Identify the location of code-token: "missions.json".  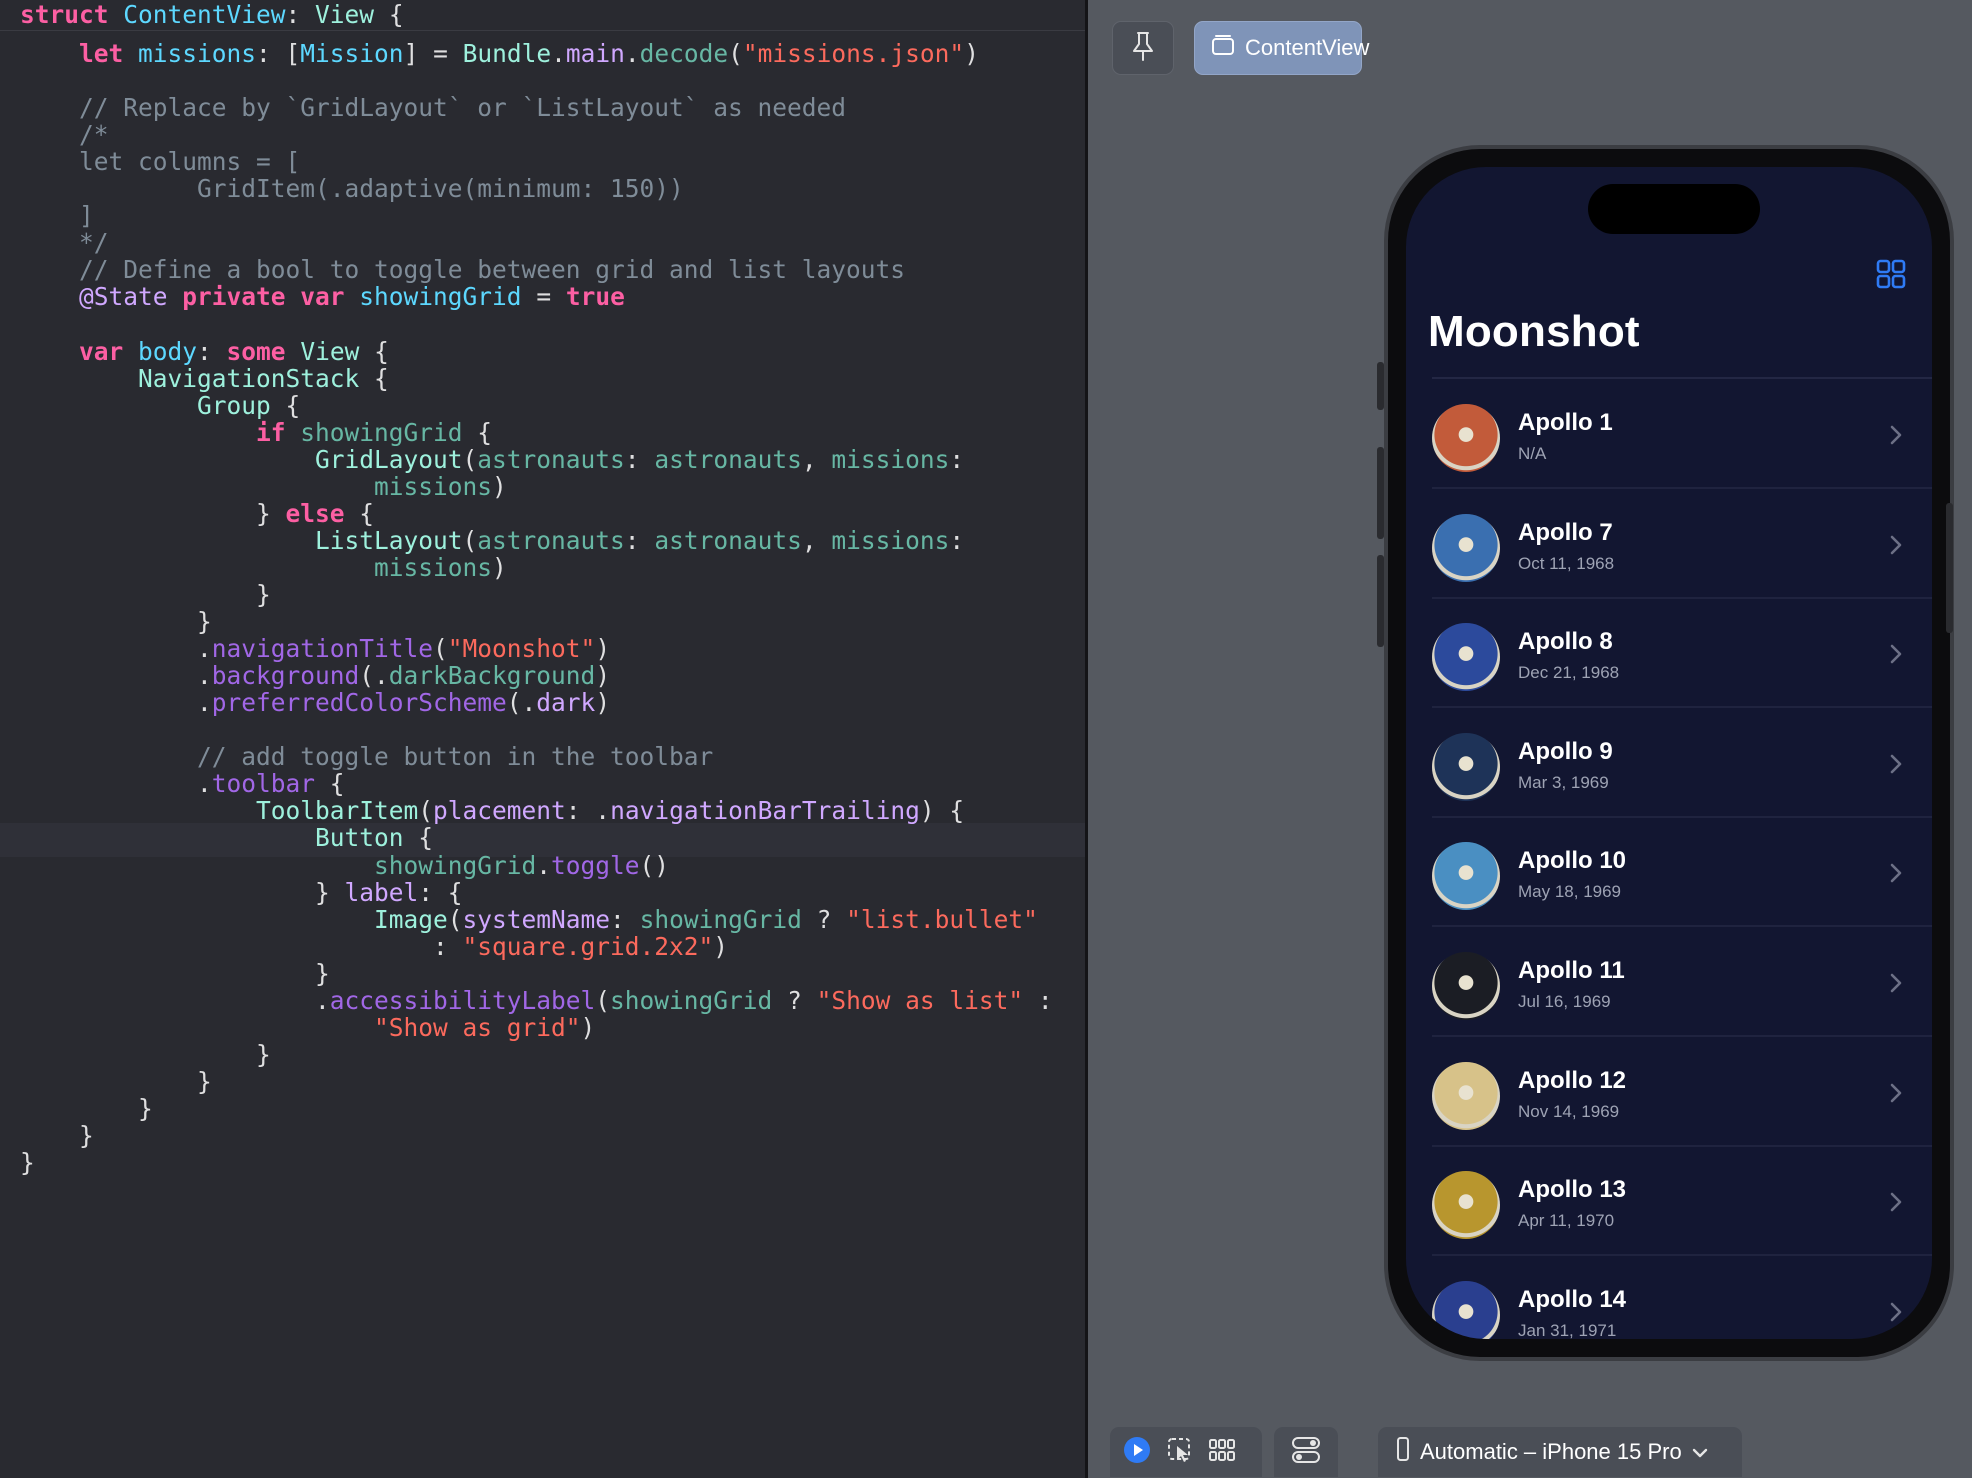
(853, 53).